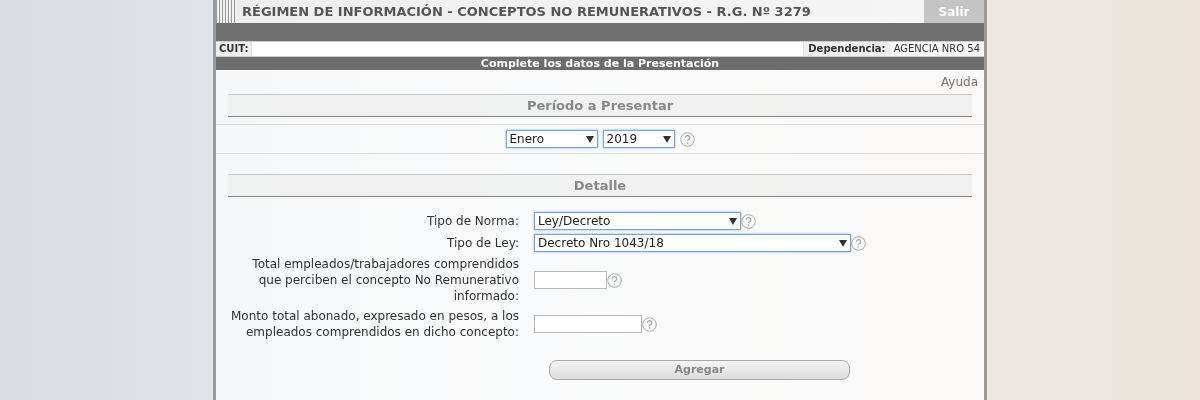 The image size is (1200, 400). I want to click on cuit-label: CUIT:, so click(234, 49).